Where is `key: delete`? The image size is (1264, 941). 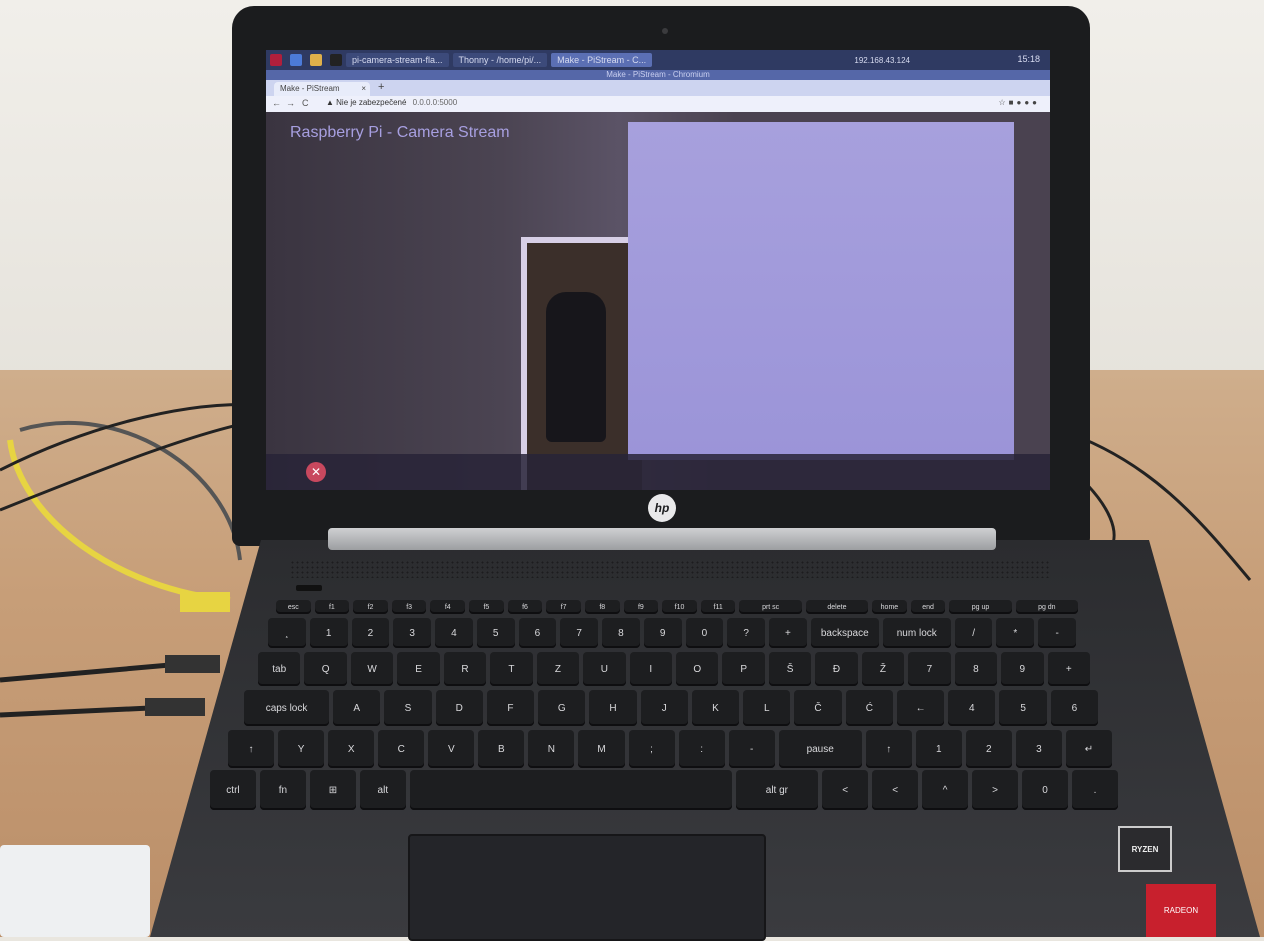 key: delete is located at coordinates (837, 607).